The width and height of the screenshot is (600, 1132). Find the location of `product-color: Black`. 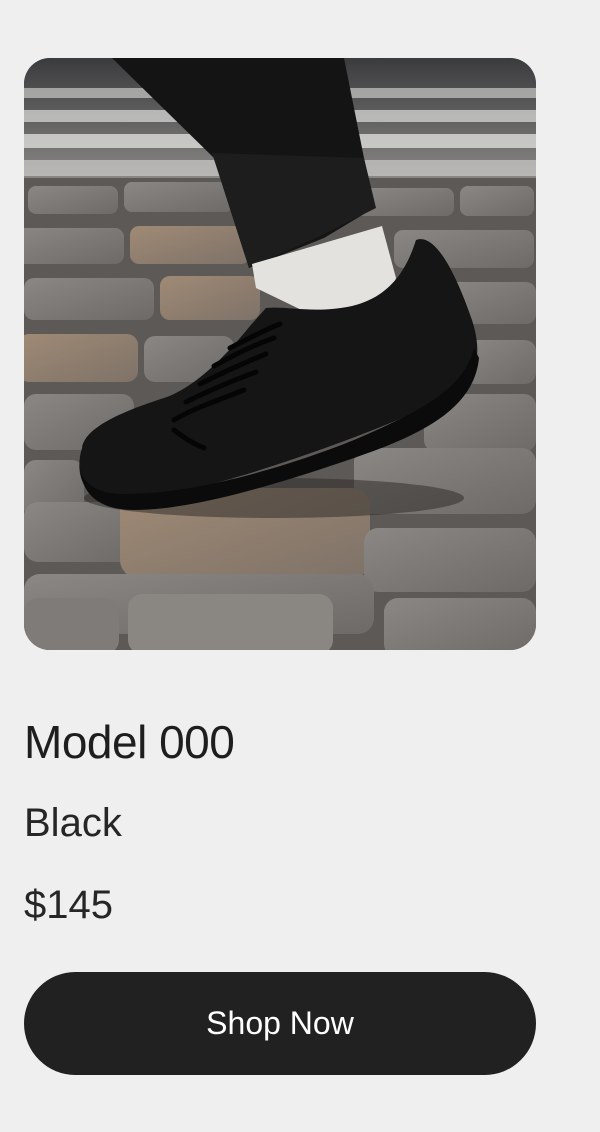

product-color: Black is located at coordinates (73, 823).